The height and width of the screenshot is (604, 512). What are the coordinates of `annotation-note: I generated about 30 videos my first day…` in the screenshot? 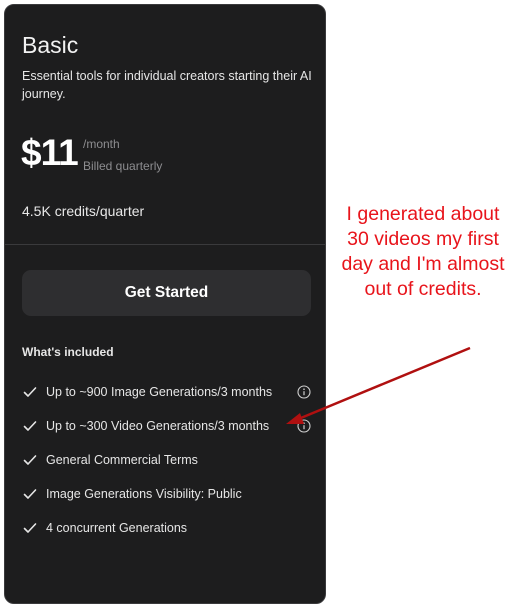 It's located at (423, 251).